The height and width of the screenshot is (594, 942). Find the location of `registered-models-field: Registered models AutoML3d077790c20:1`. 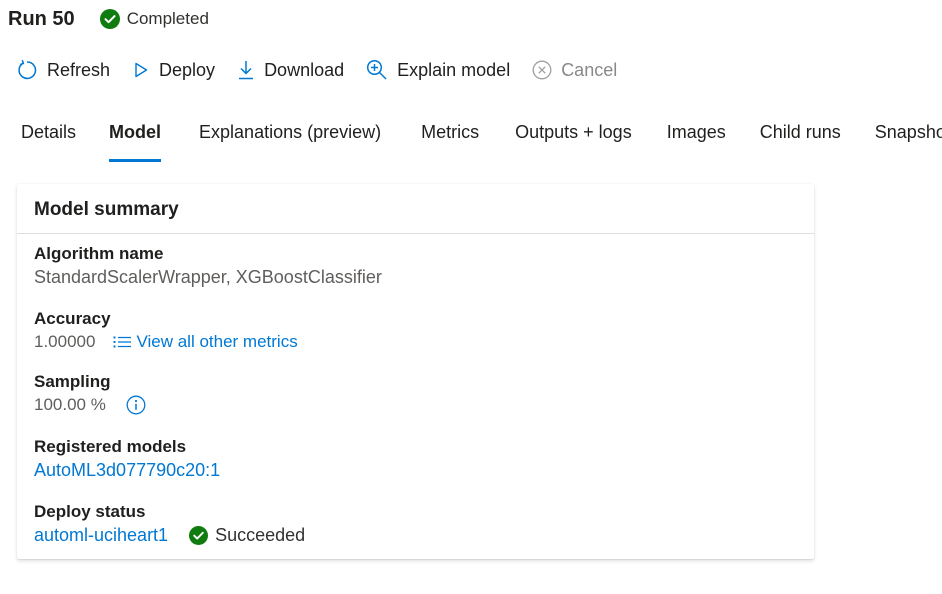

registered-models-field: Registered models AutoML3d077790c20:1 is located at coordinates (127, 459).